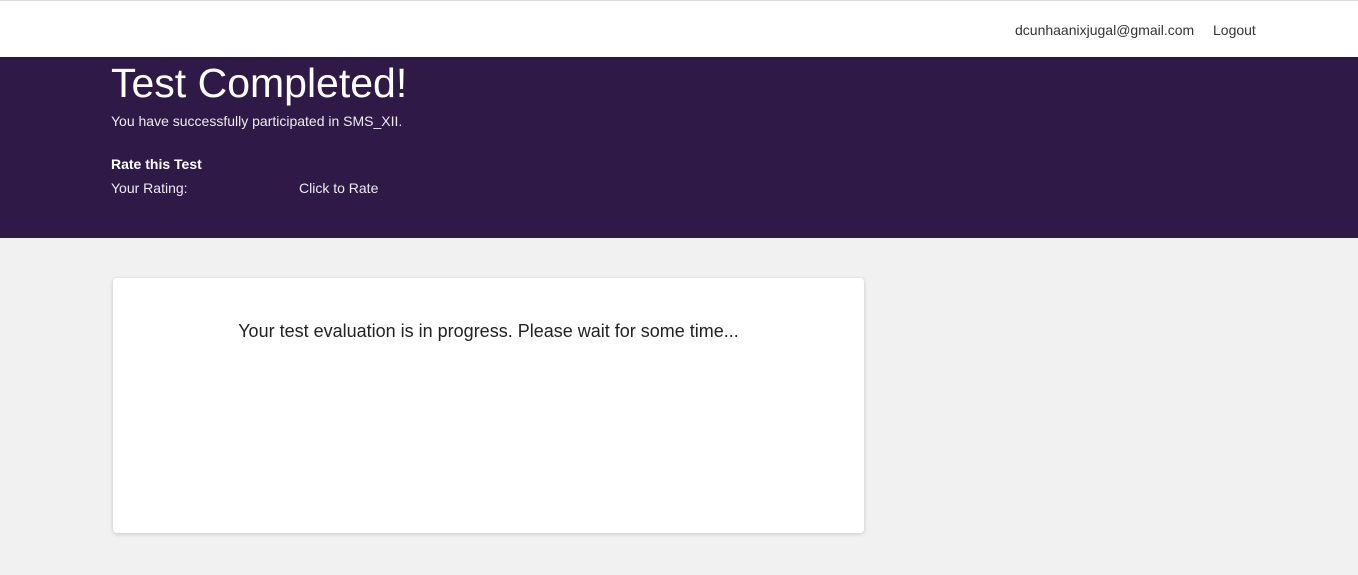 This screenshot has width=1358, height=575. I want to click on click-to-rate-link: Click to Rate, so click(338, 188).